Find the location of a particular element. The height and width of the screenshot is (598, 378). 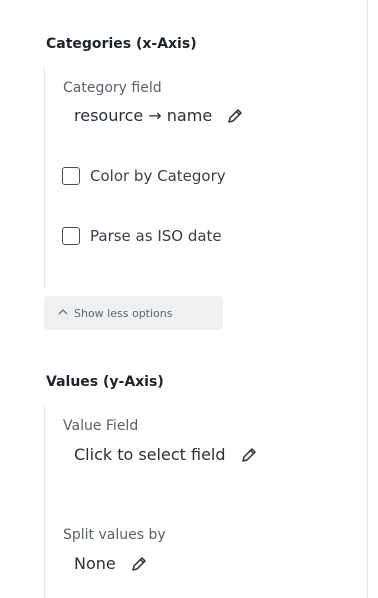

categories-section-rail is located at coordinates (44, 177).